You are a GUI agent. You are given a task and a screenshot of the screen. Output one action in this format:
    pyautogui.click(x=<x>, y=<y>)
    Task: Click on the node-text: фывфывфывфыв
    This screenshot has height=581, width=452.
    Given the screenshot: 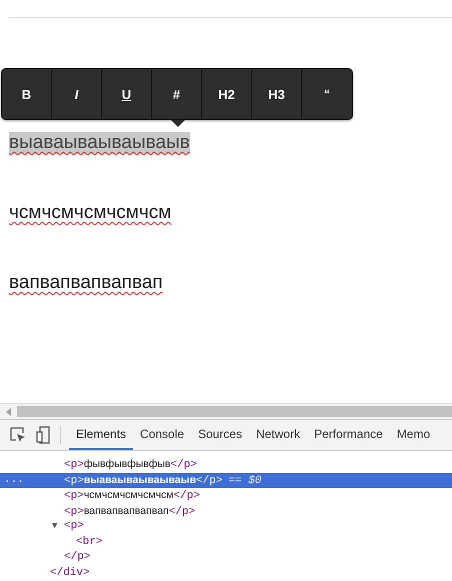 What is the action you would take?
    pyautogui.click(x=127, y=464)
    